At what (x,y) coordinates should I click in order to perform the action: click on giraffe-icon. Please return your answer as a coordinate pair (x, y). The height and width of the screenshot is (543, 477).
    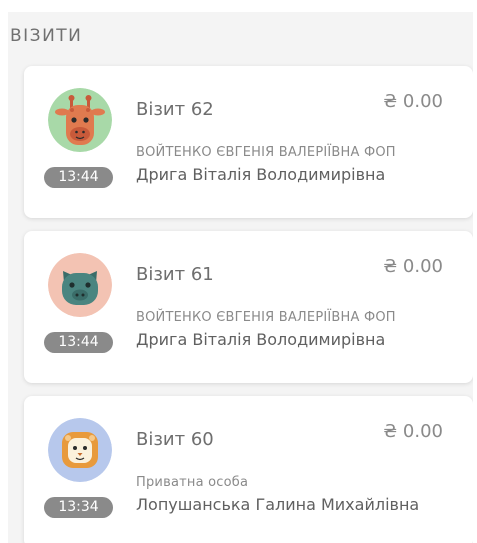
    Looking at the image, I should click on (80, 120).